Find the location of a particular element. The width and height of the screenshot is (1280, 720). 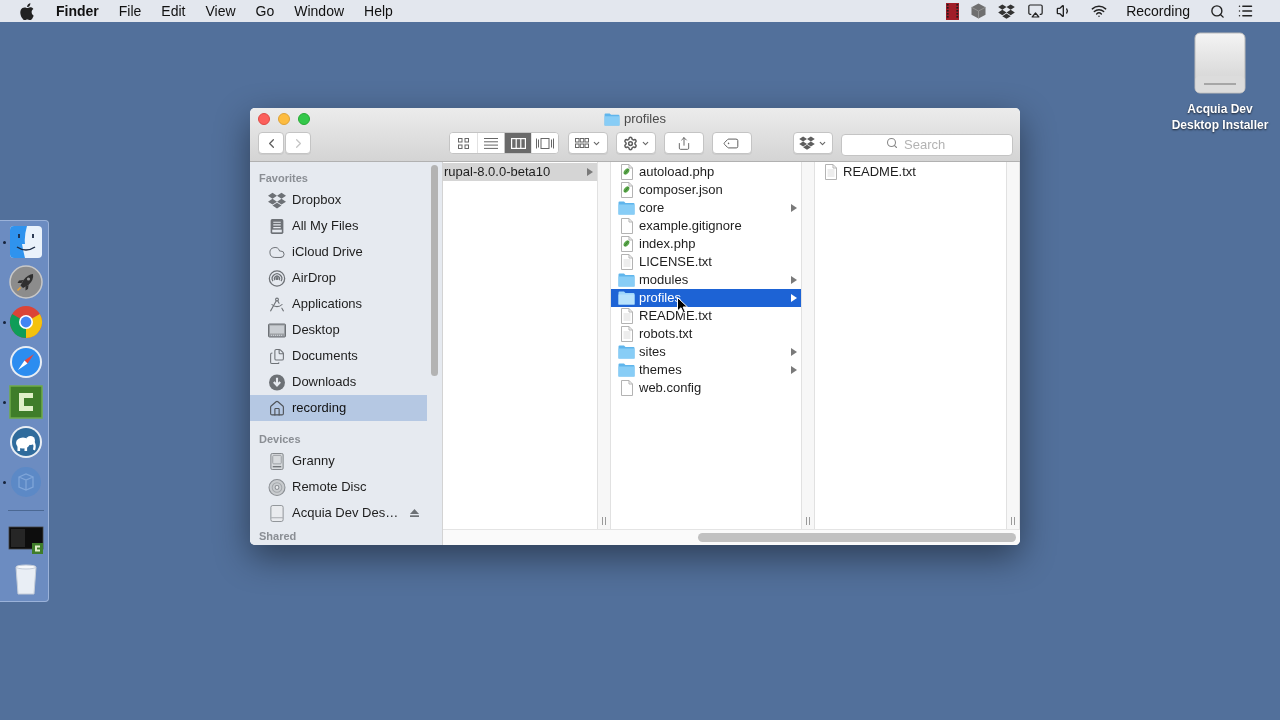

close-button is located at coordinates (264, 119).